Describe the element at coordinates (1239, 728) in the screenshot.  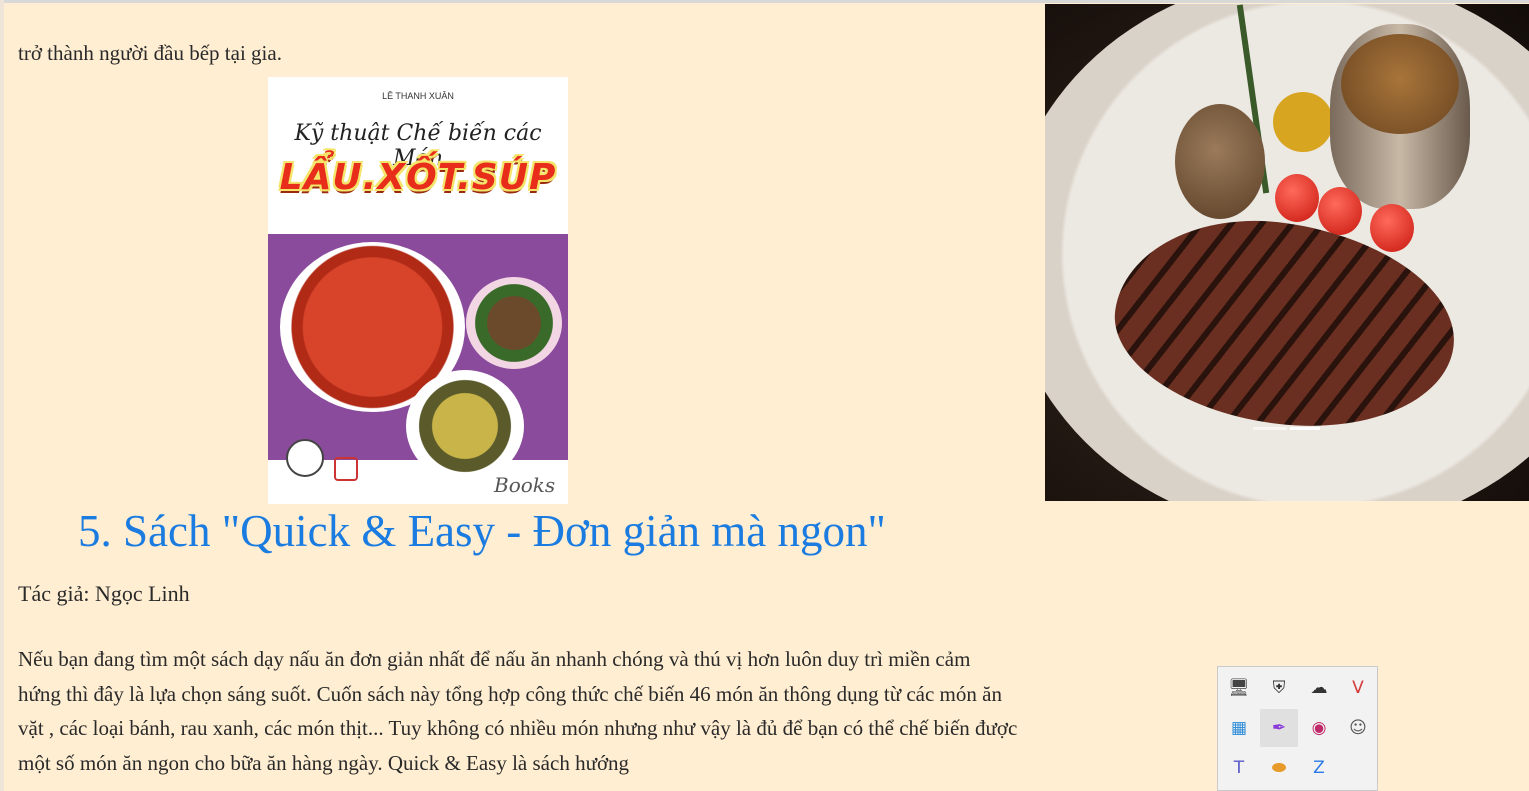
I see `app-window-icon: ▦` at that location.